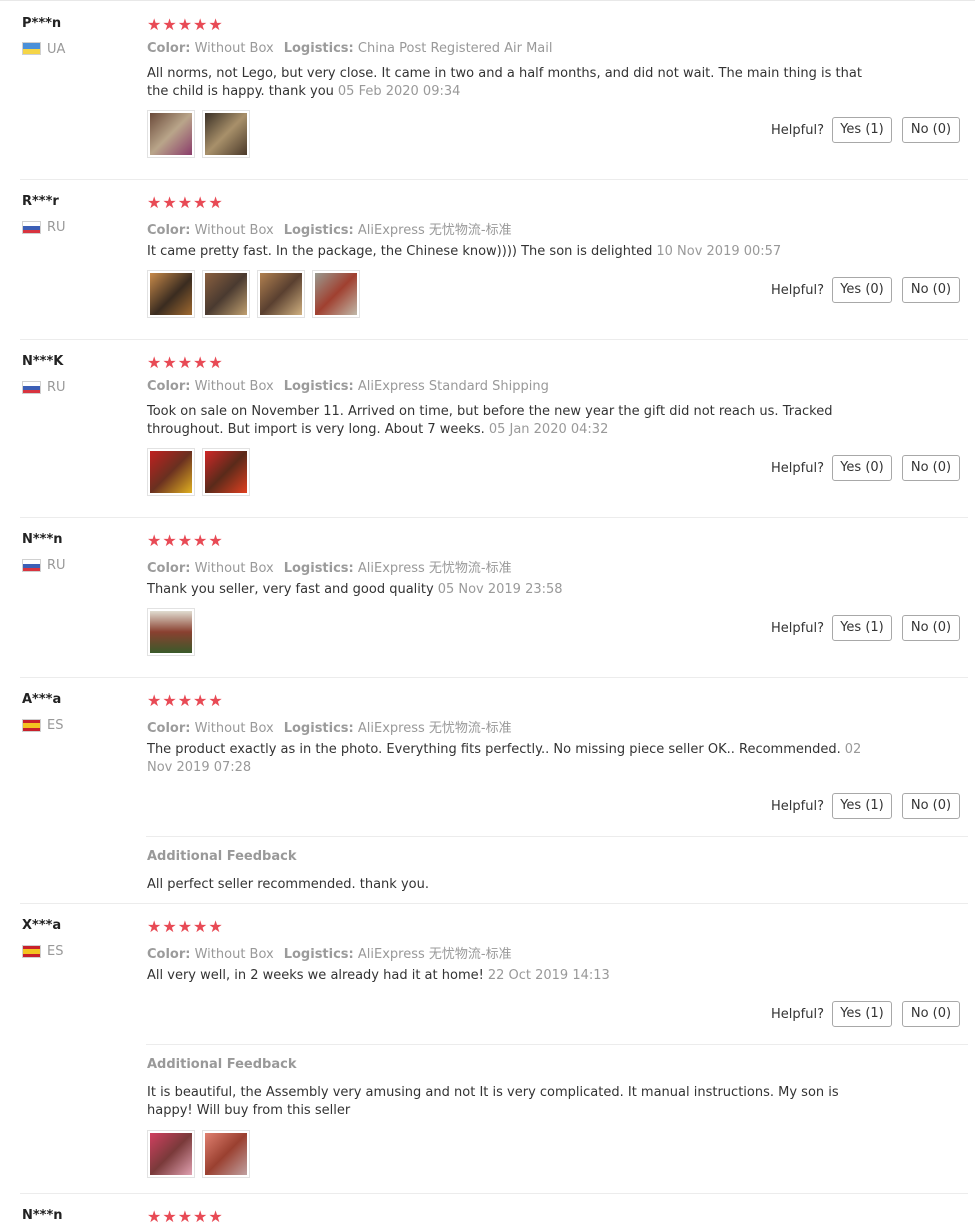 This screenshot has height=1232, width=975. What do you see at coordinates (719, 251) in the screenshot?
I see `review-date: 10 Nov 2019 00:57` at bounding box center [719, 251].